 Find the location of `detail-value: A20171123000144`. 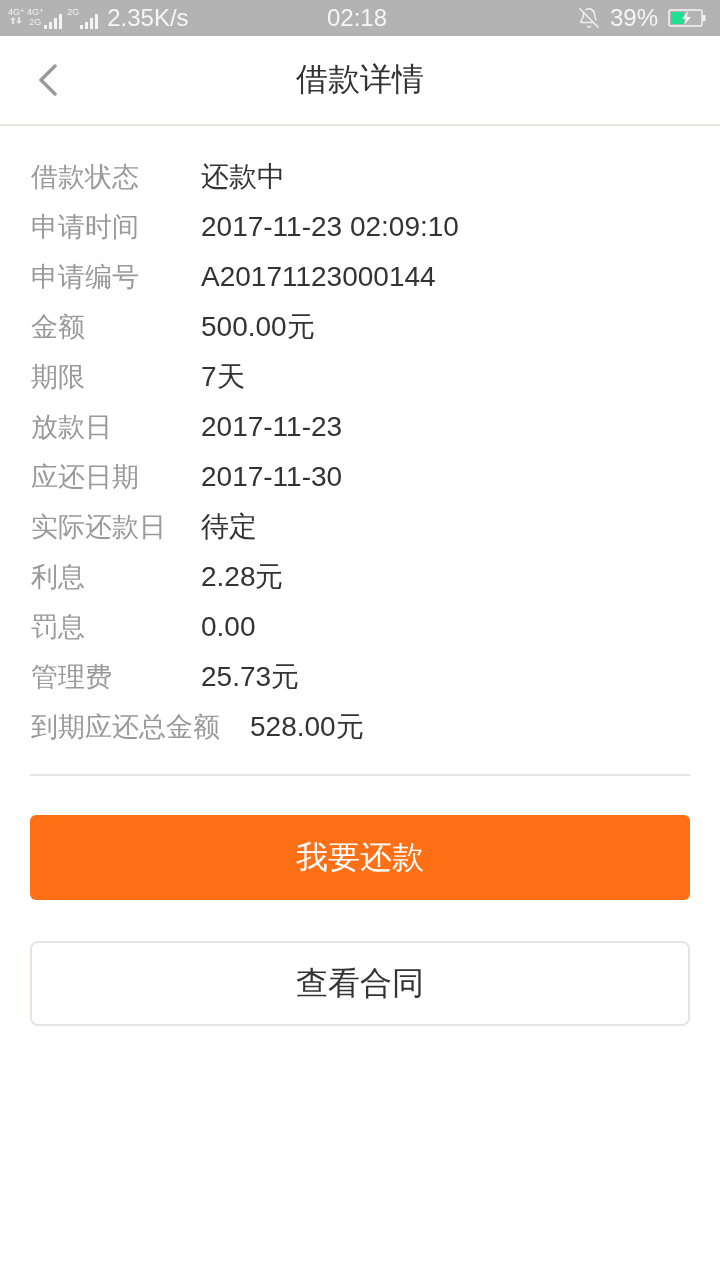

detail-value: A20171123000144 is located at coordinates (318, 277).